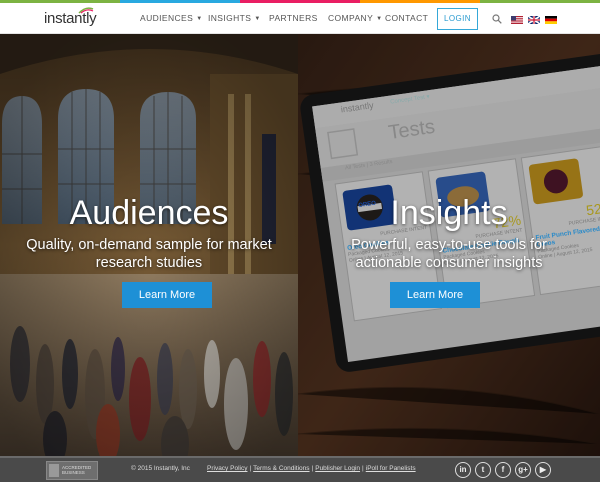 Image resolution: width=600 pixels, height=482 pixels. What do you see at coordinates (86, 10) in the screenshot?
I see `logo-swoosh-icon` at bounding box center [86, 10].